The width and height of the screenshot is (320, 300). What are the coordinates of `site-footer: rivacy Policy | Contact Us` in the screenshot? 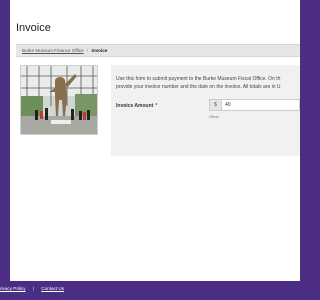 It's located at (150, 290).